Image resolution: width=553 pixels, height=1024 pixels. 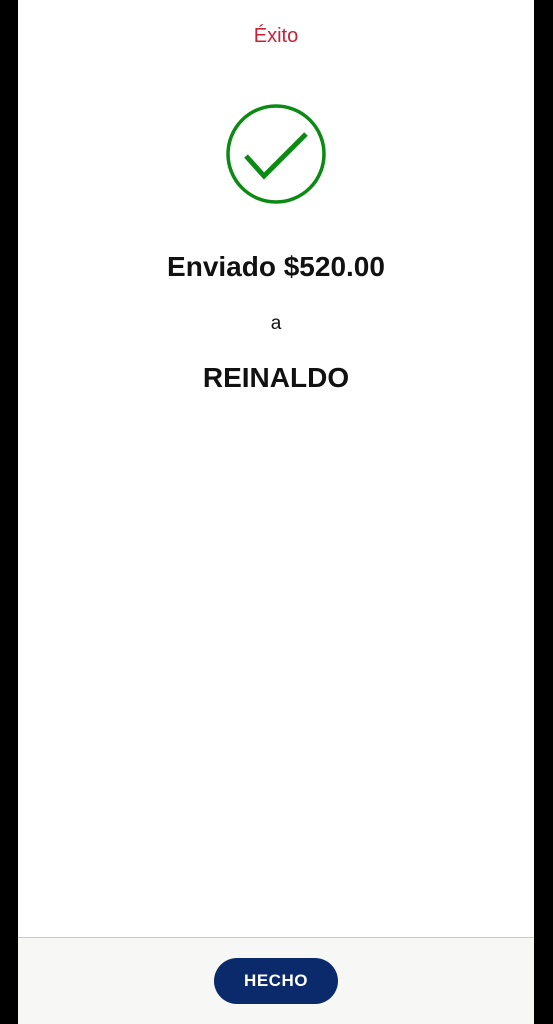 I want to click on done-button: HECHO, so click(x=276, y=981).